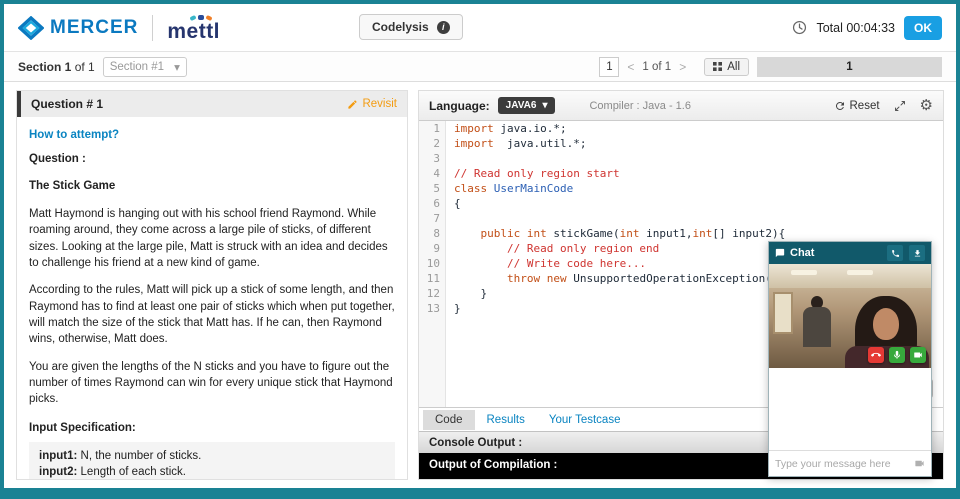 The image size is (960, 499). Describe the element at coordinates (447, 203) in the screenshot. I see `code-line: 6{` at that location.